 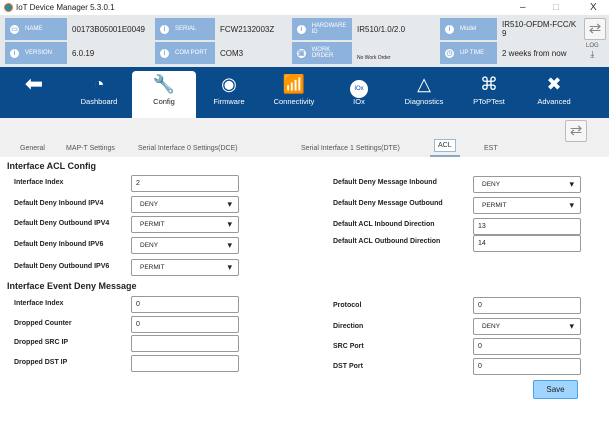 What do you see at coordinates (347, 305) in the screenshot?
I see `protocol-label: Protocol` at bounding box center [347, 305].